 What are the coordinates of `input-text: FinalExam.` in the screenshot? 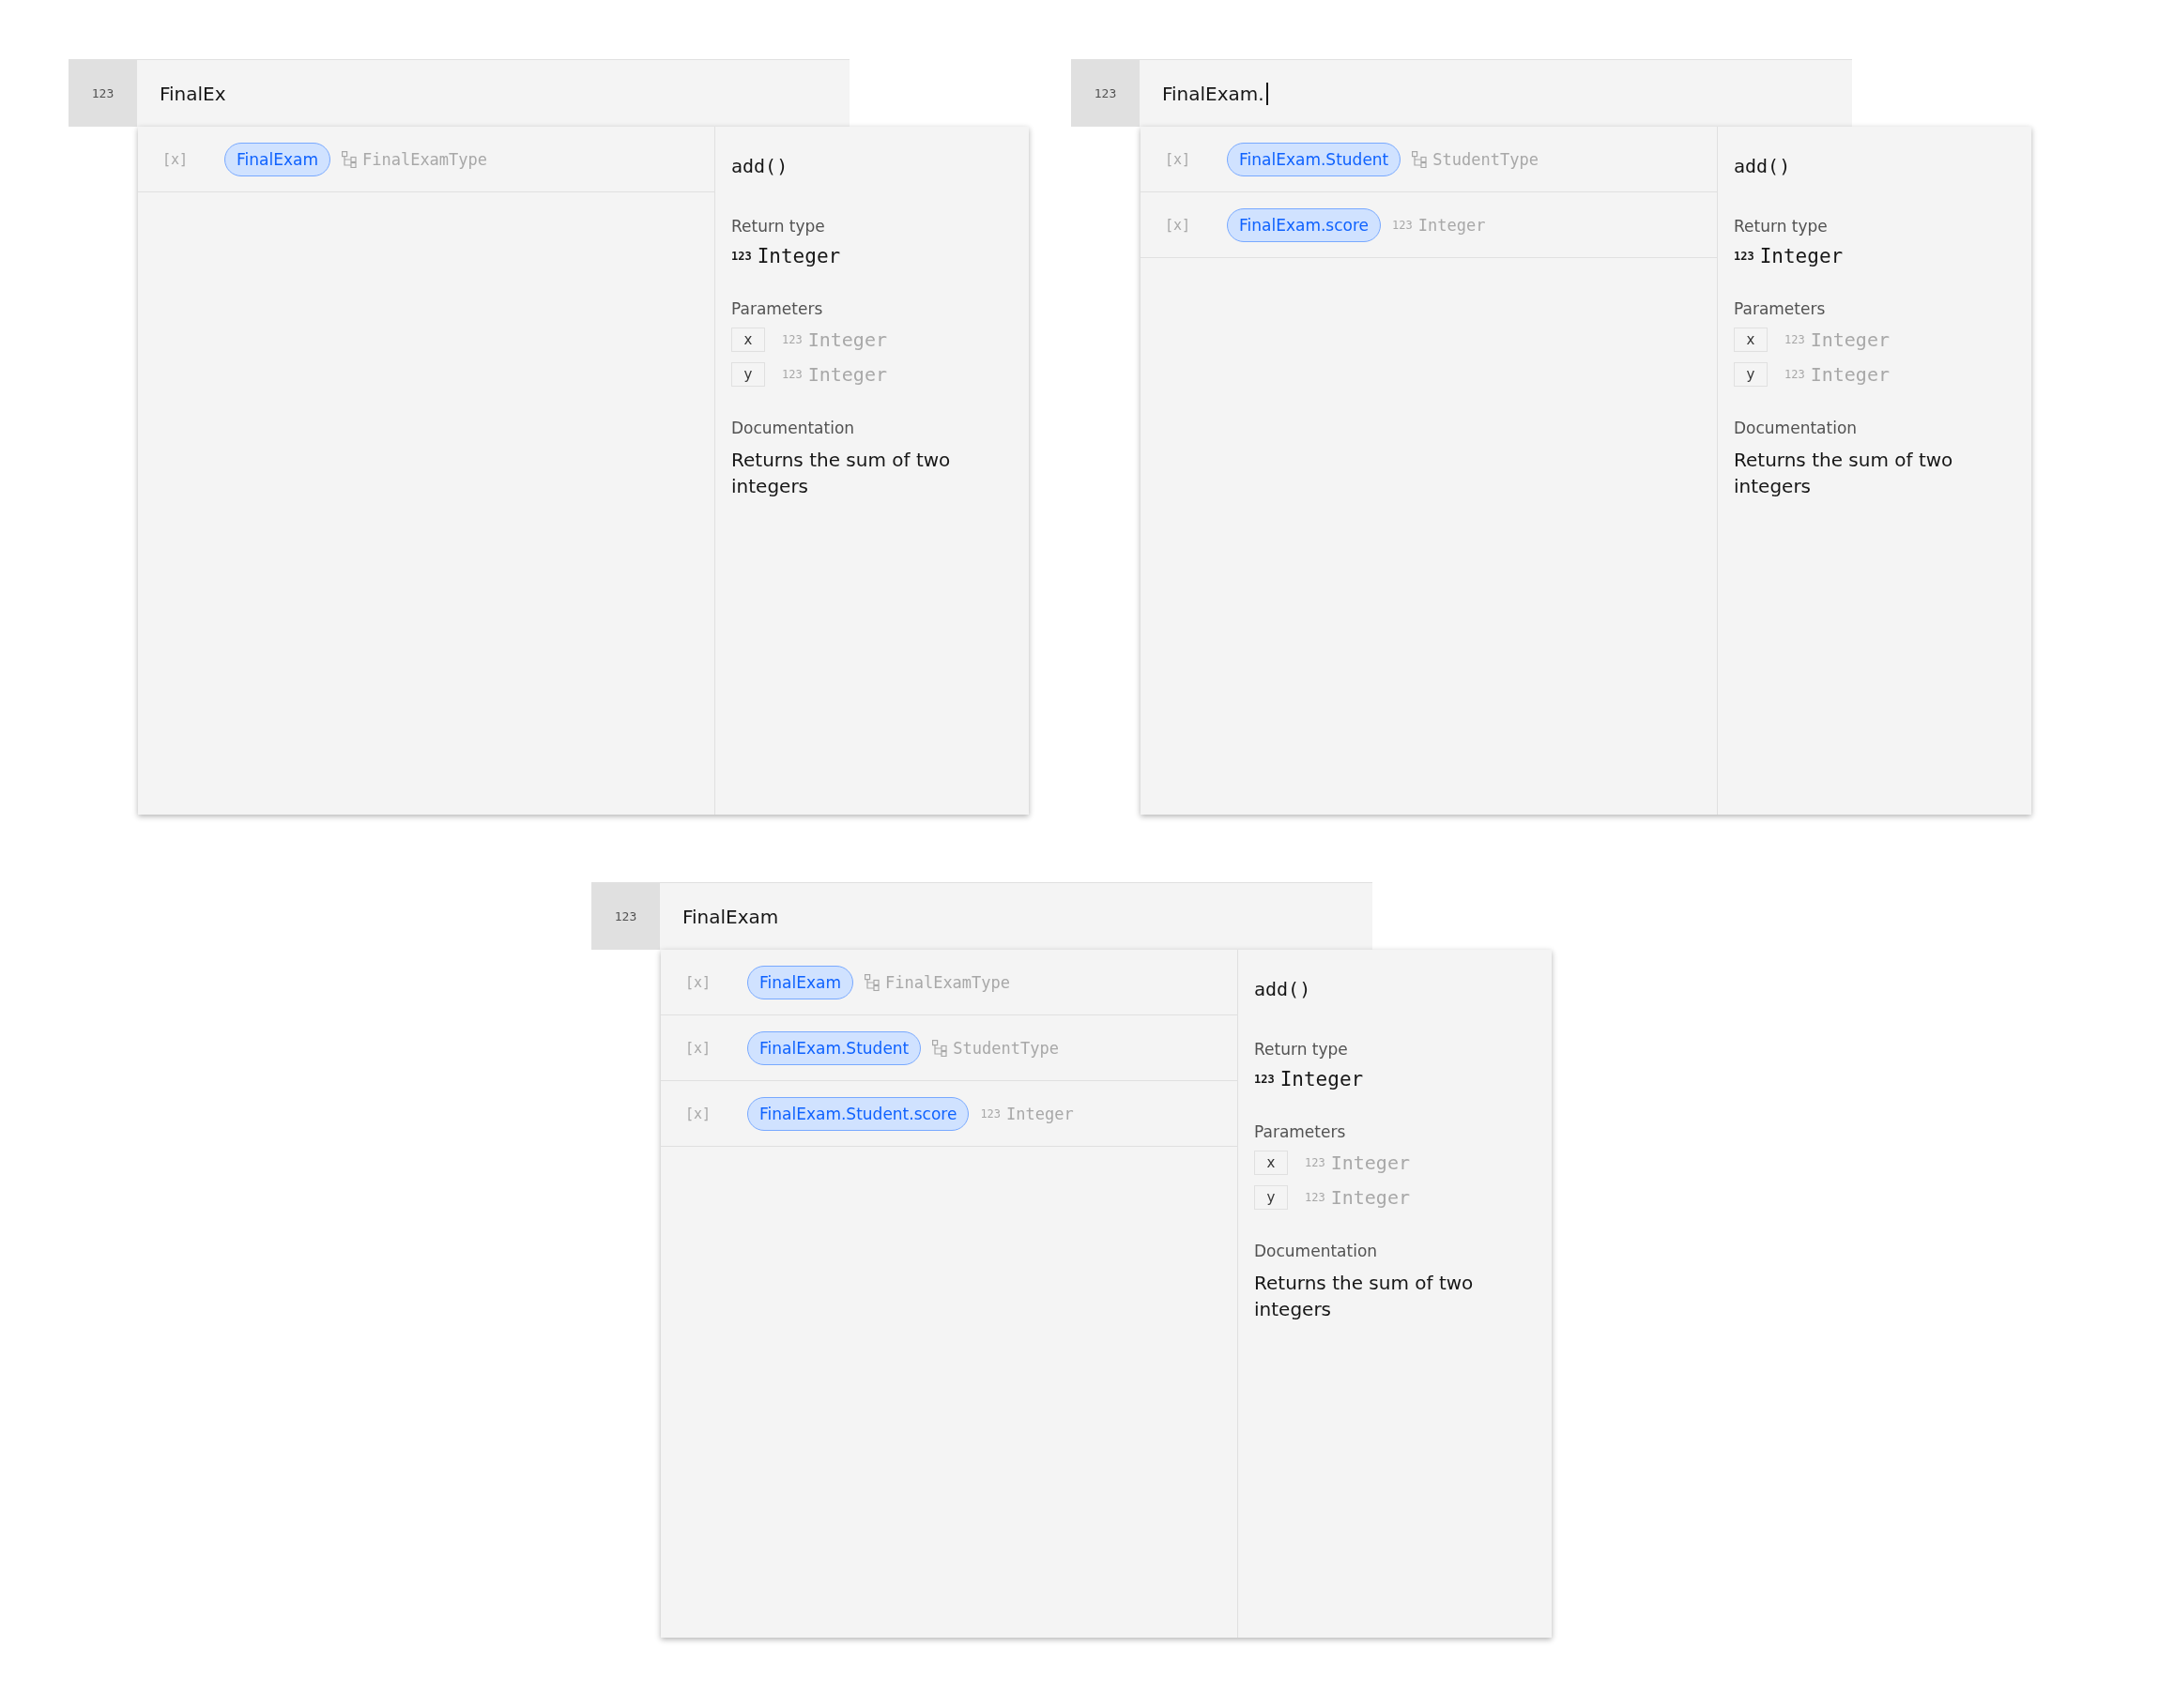 It's located at (1213, 94).